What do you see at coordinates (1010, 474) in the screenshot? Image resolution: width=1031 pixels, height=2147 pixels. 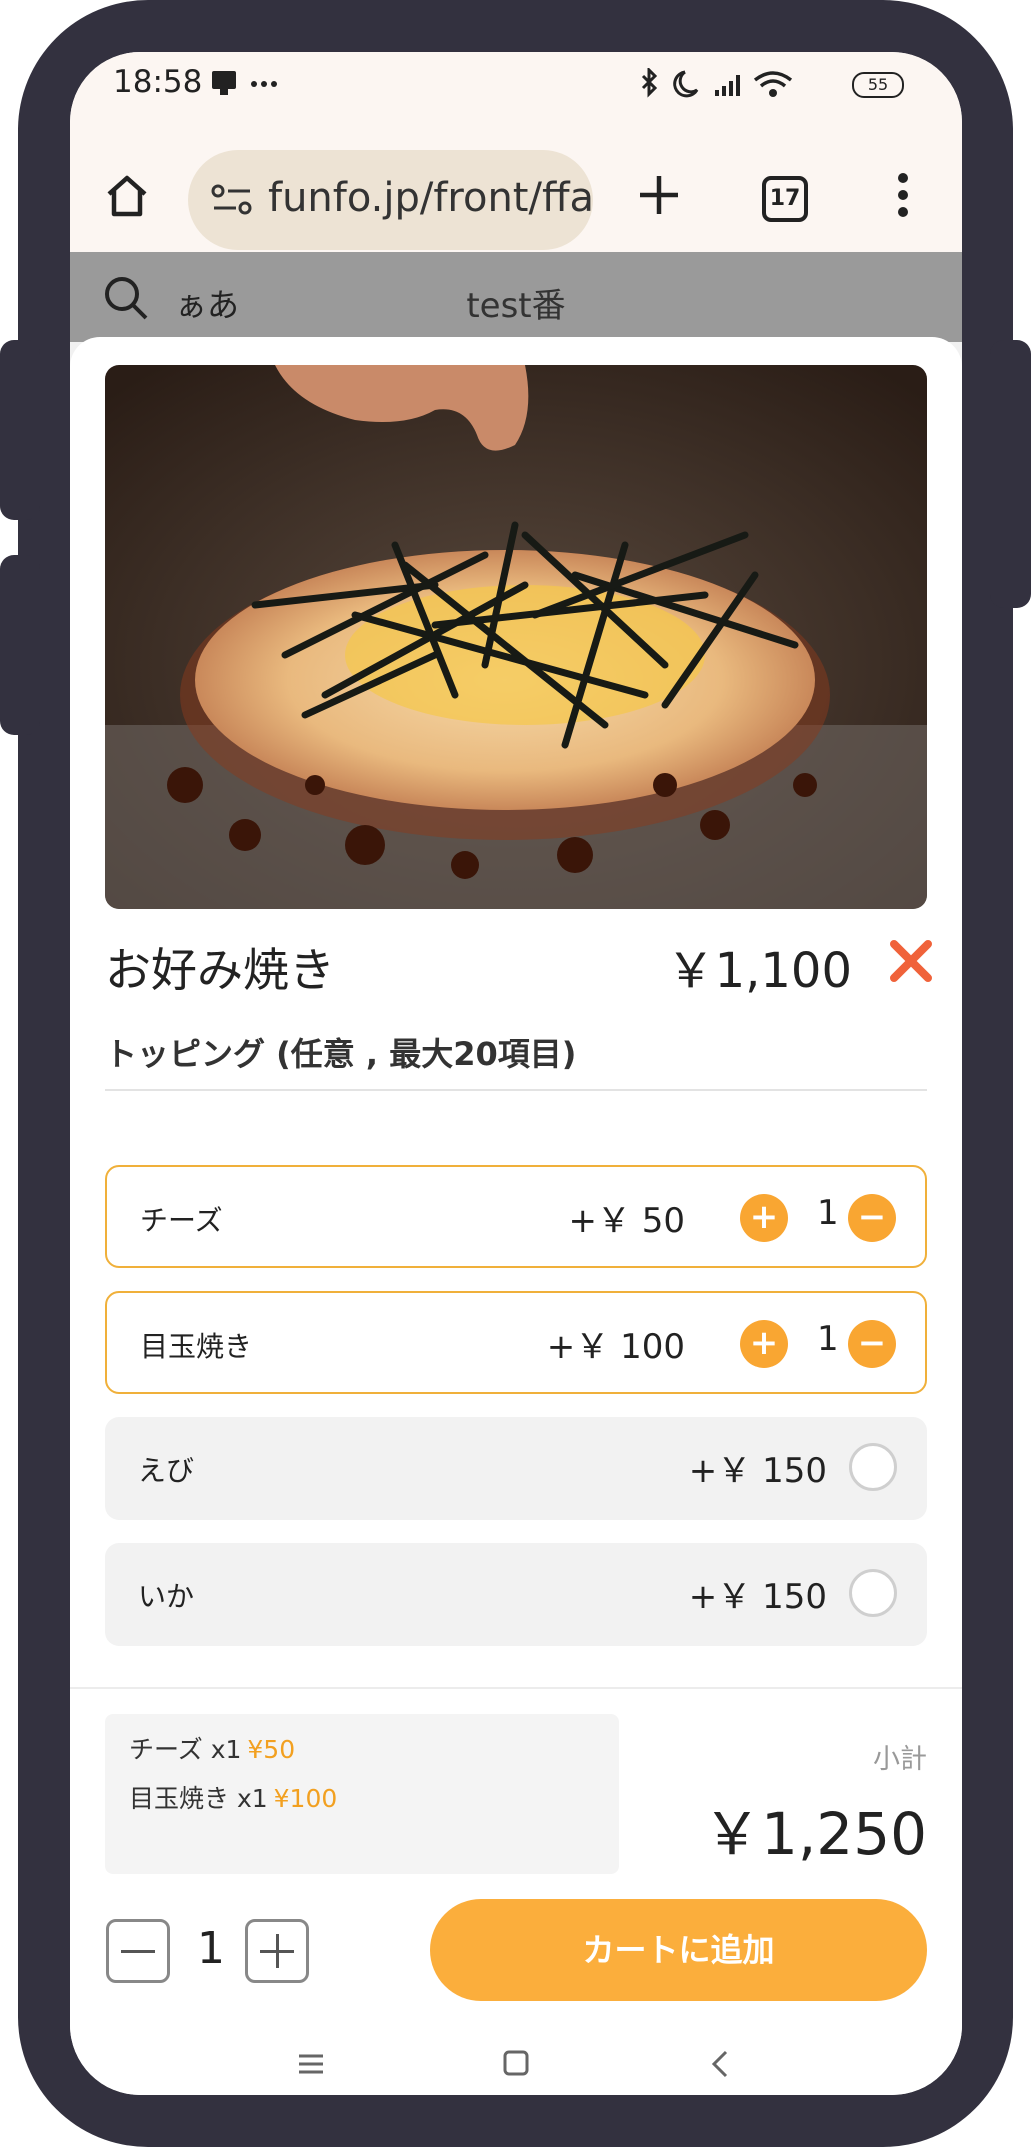 I see `side-button-right` at bounding box center [1010, 474].